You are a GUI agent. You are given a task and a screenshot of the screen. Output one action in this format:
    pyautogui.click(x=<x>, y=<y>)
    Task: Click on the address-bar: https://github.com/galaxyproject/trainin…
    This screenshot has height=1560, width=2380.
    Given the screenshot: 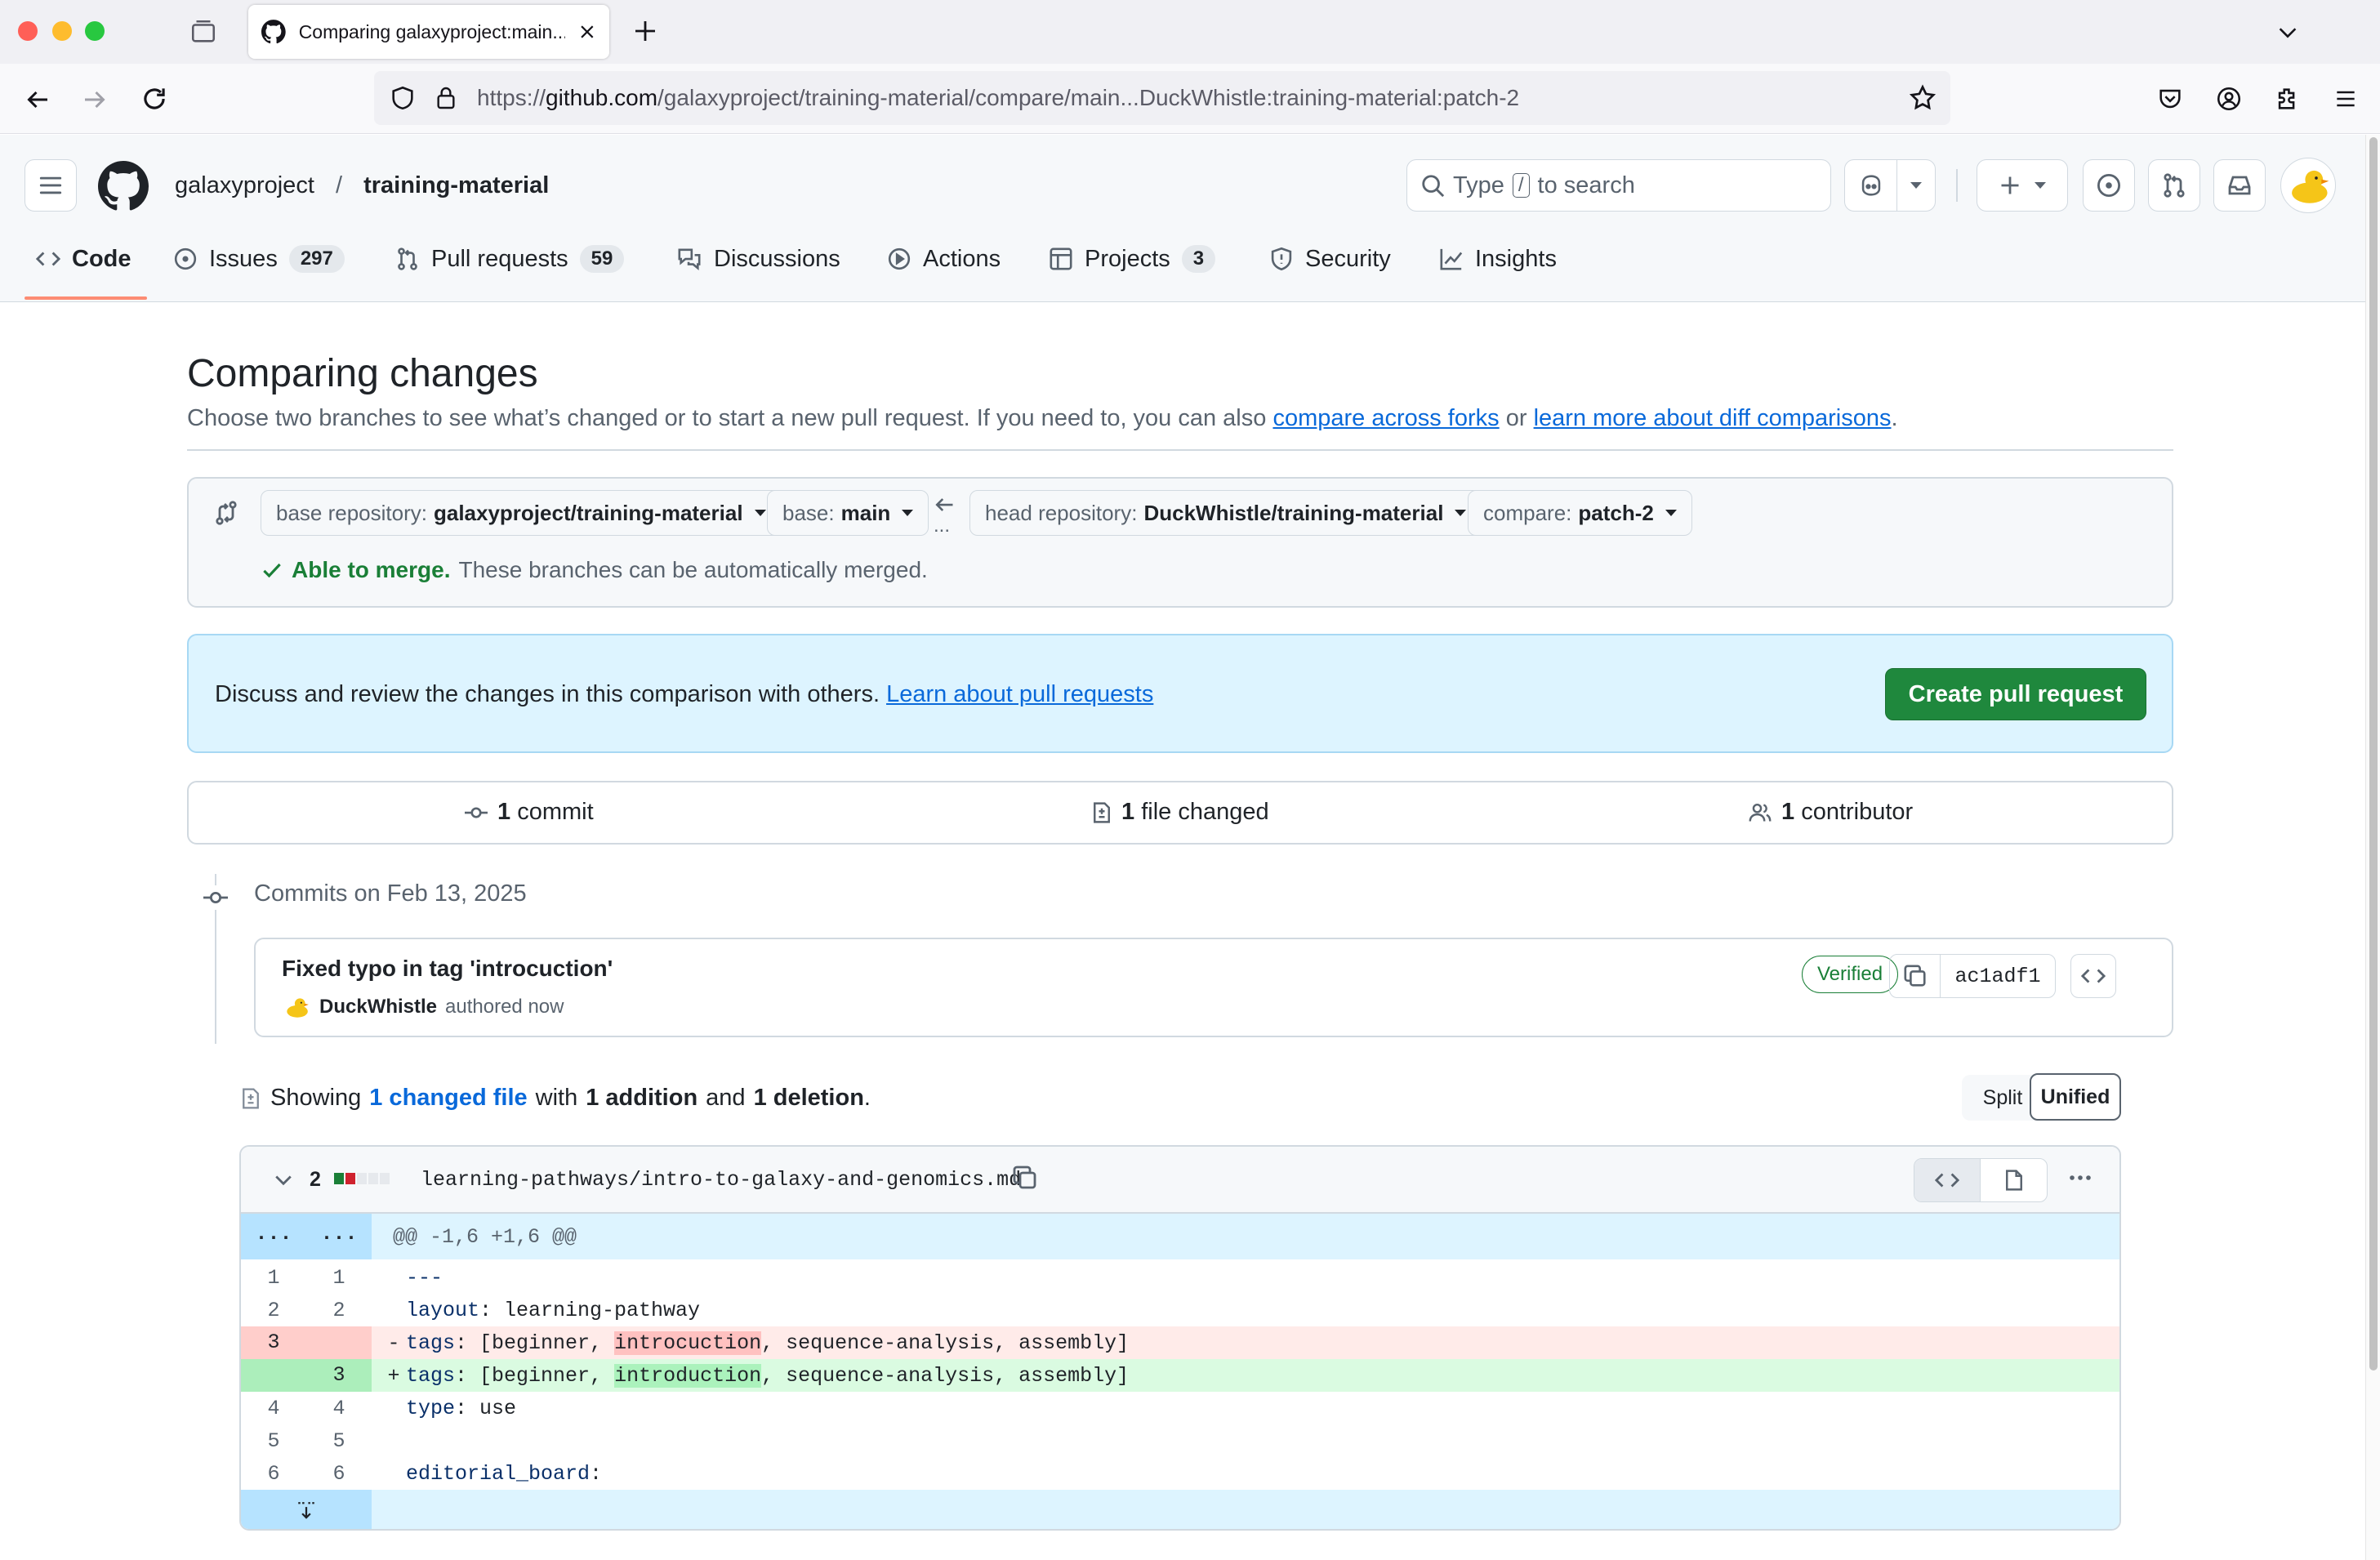 What is the action you would take?
    pyautogui.click(x=1162, y=98)
    